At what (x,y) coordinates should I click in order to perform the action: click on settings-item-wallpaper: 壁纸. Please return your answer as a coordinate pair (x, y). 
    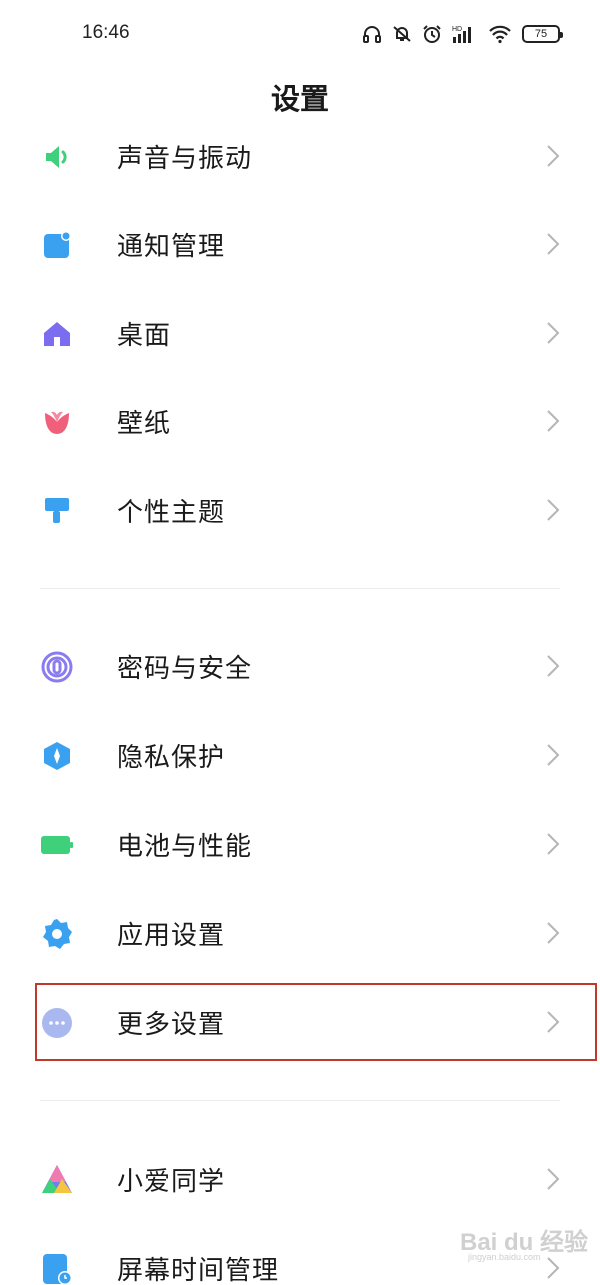
    Looking at the image, I should click on (300, 421).